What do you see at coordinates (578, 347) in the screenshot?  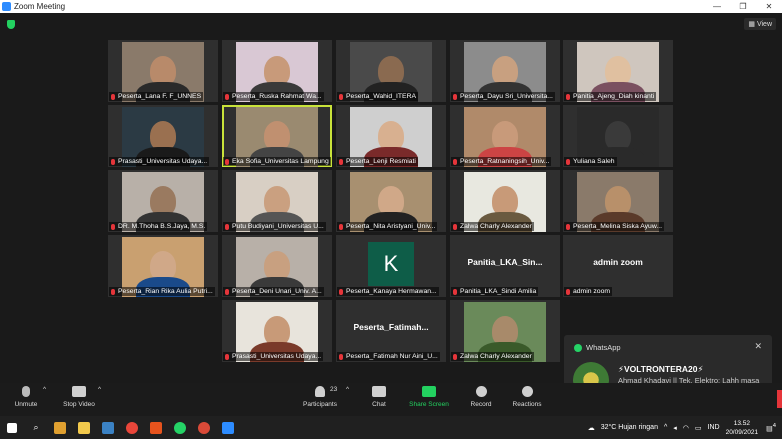 I see `whatsapp-icon` at bounding box center [578, 347].